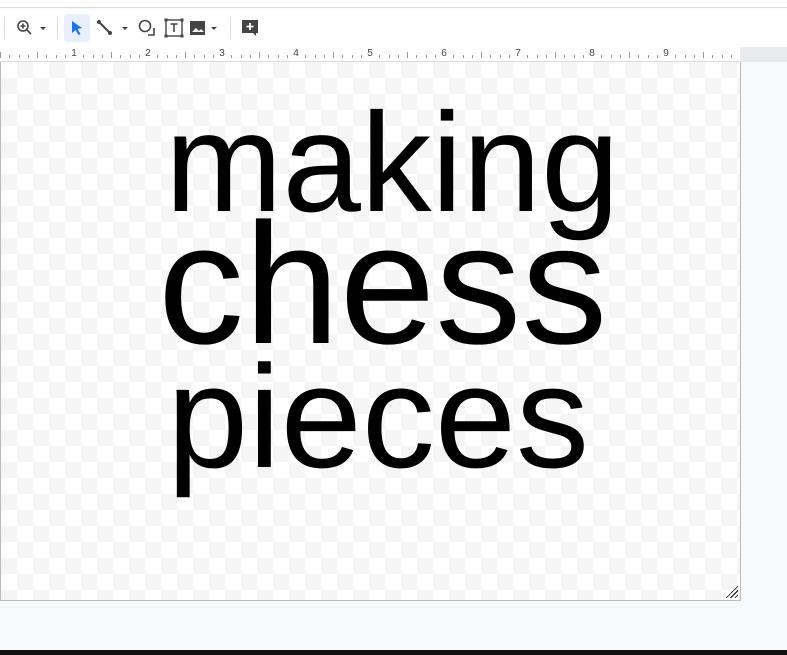 This screenshot has width=787, height=655. What do you see at coordinates (666, 53) in the screenshot?
I see `ruler-number: 9` at bounding box center [666, 53].